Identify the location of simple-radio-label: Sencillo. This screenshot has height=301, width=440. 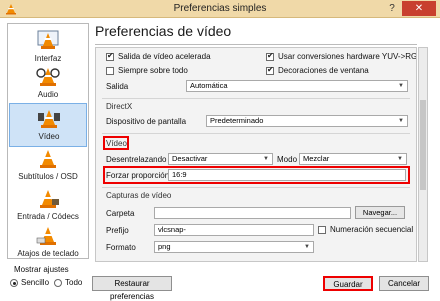
(35, 282).